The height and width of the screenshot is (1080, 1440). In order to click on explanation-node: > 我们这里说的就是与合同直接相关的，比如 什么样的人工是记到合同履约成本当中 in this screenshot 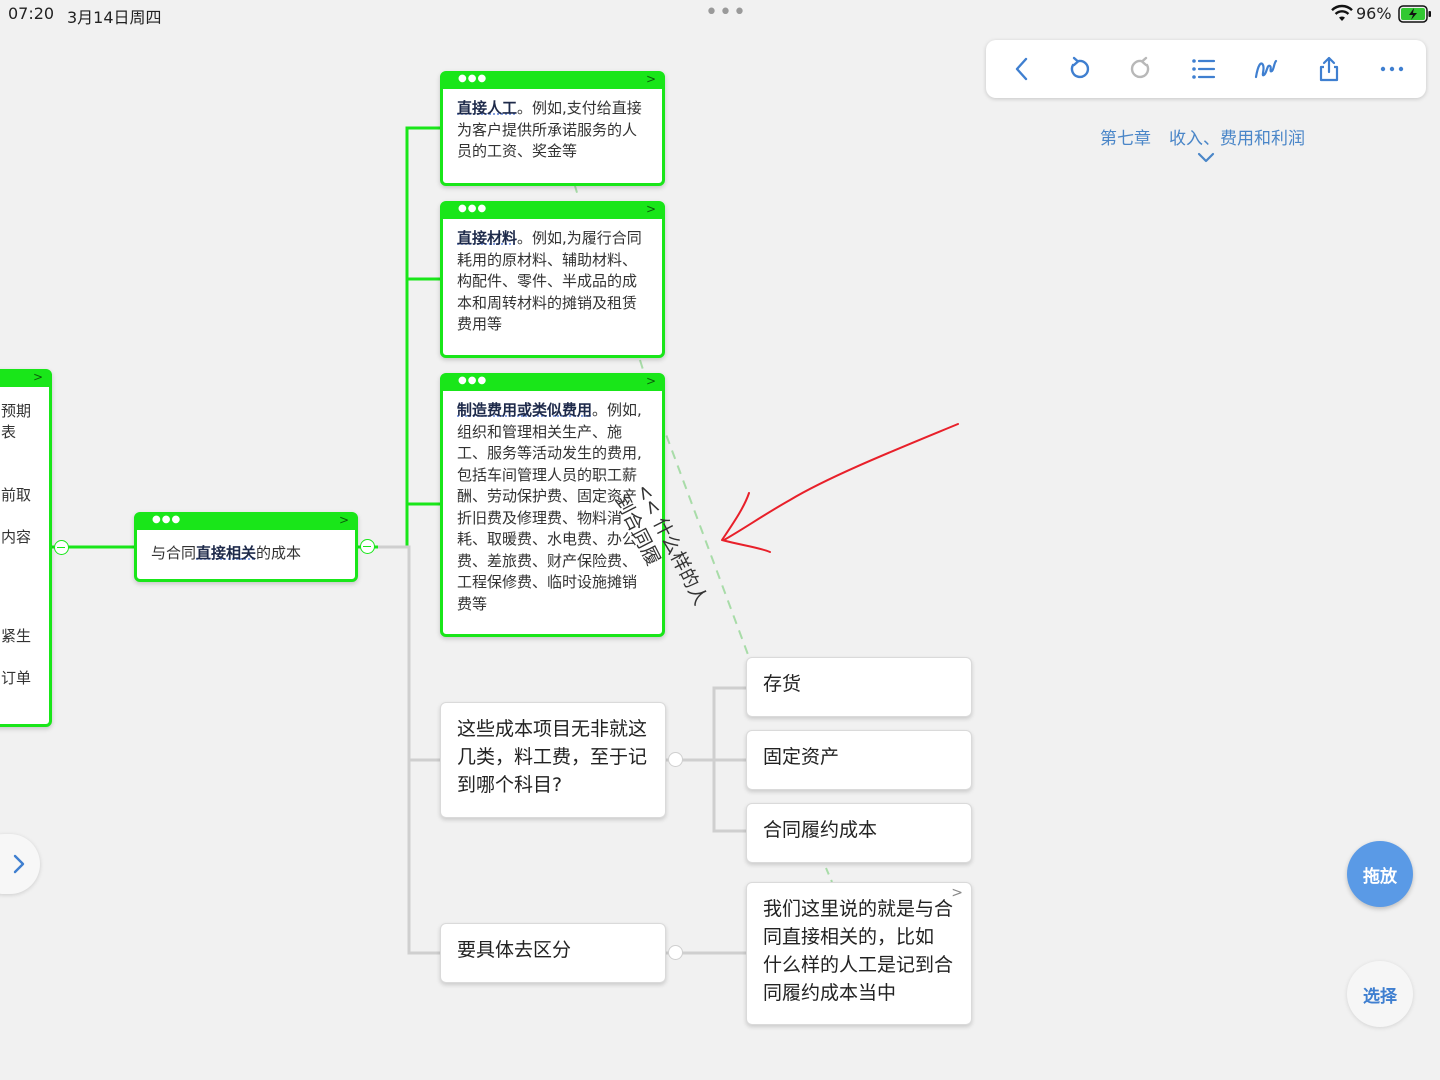, I will do `click(859, 953)`.